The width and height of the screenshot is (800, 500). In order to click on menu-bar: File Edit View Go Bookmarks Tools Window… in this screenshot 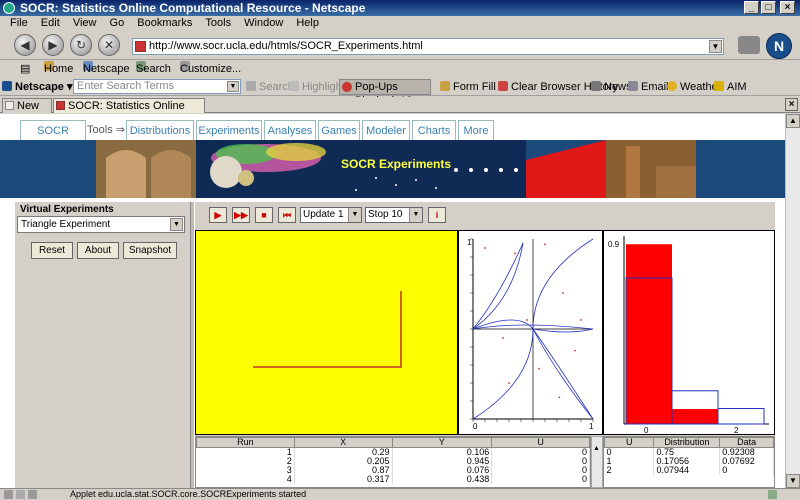, I will do `click(400, 23)`.